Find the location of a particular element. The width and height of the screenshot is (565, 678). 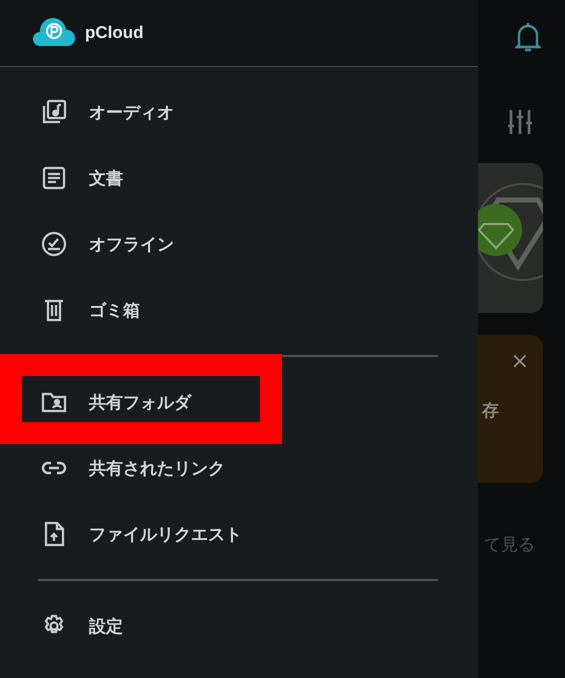

menu-item: ファイルリクエスト is located at coordinates (239, 534).